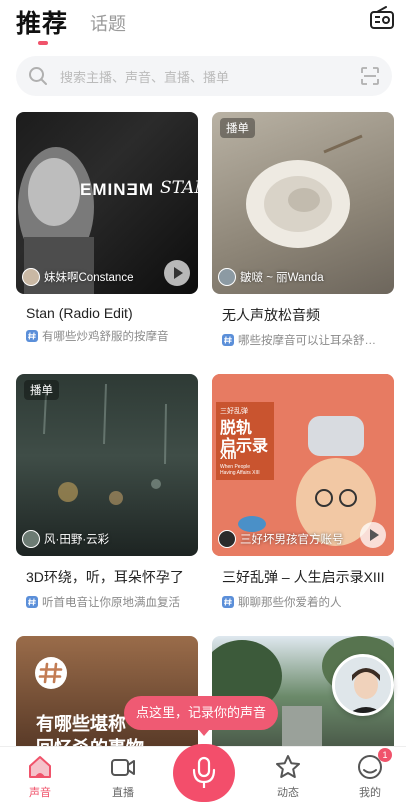 Image resolution: width=406 pixels, height=804 pixels. I want to click on card-title: 3D环绕，听，耳朵怀孕了, so click(105, 577).